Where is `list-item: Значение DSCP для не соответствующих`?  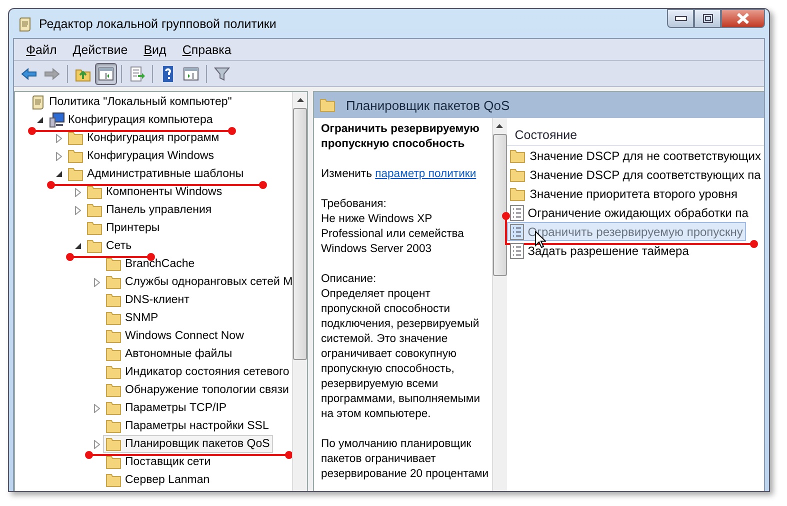 list-item: Значение DSCP для не соответствующих is located at coordinates (635, 155).